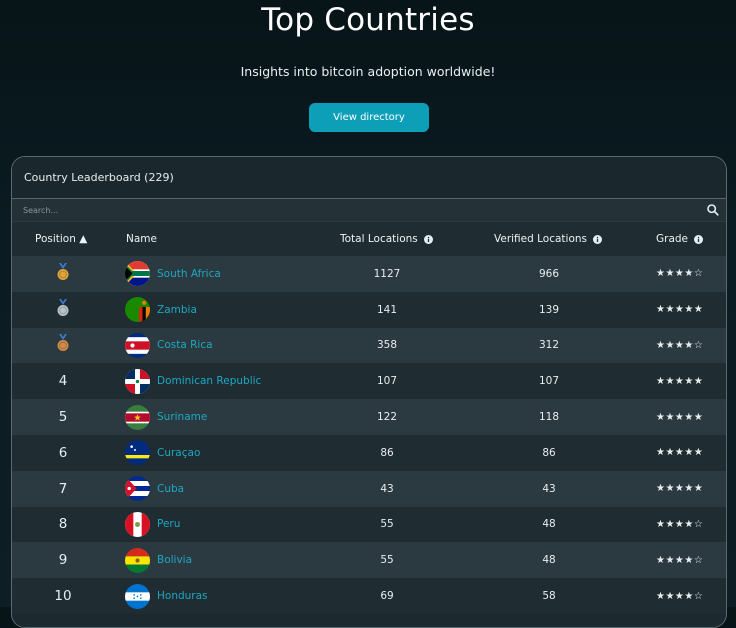 The width and height of the screenshot is (736, 628). Describe the element at coordinates (549, 273) in the screenshot. I see `verified-locations-cell: 966` at that location.